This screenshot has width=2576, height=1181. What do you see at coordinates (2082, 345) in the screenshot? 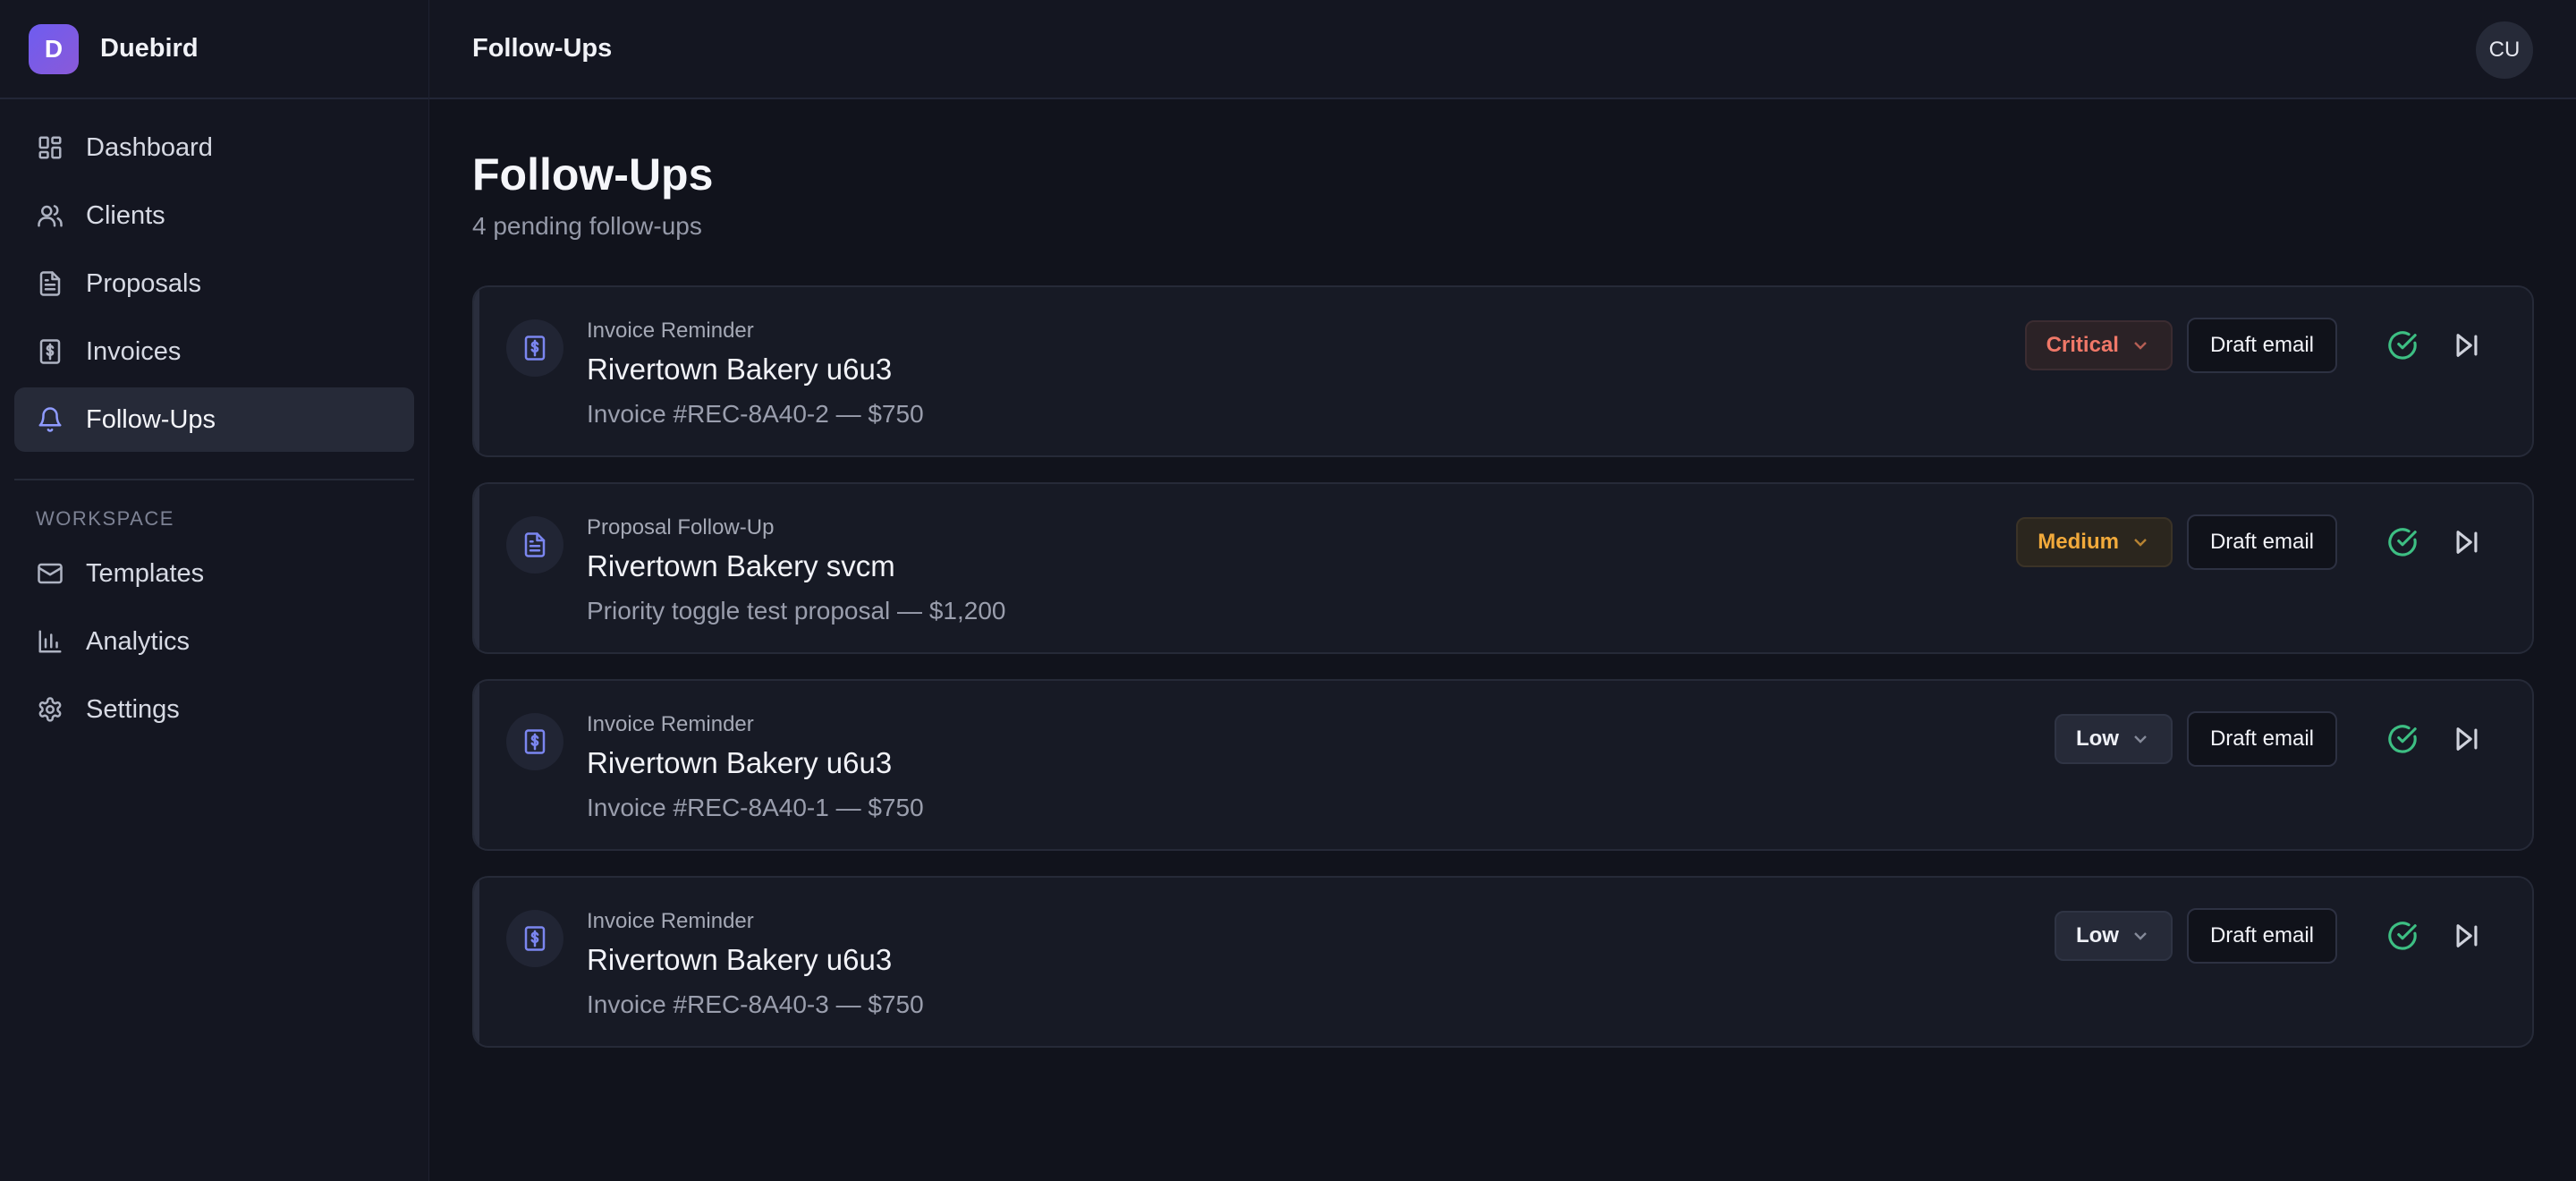
I see `priority-label: Critical` at bounding box center [2082, 345].